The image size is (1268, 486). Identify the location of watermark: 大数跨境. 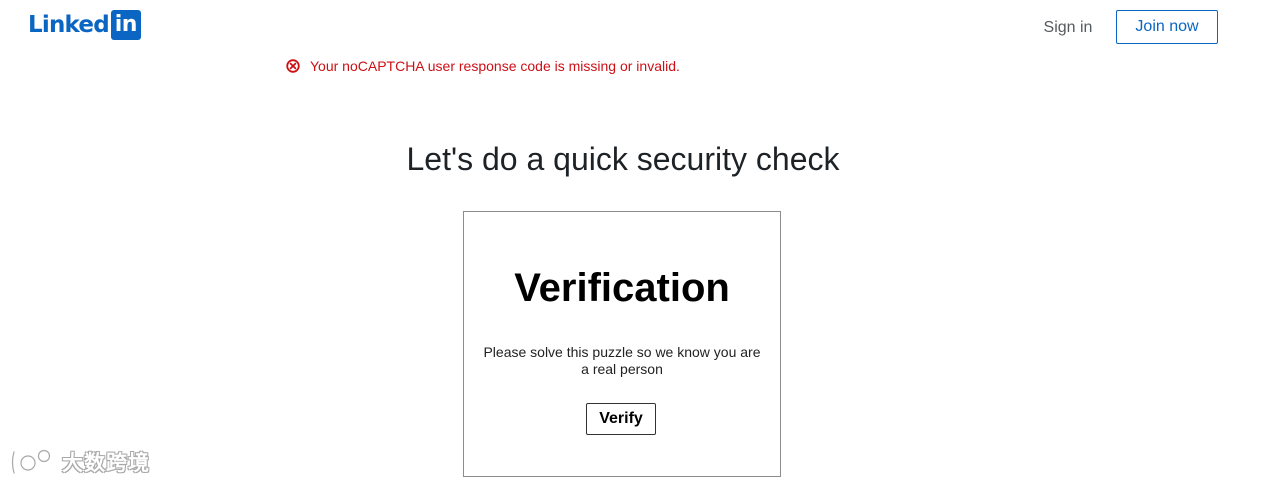
(79, 462).